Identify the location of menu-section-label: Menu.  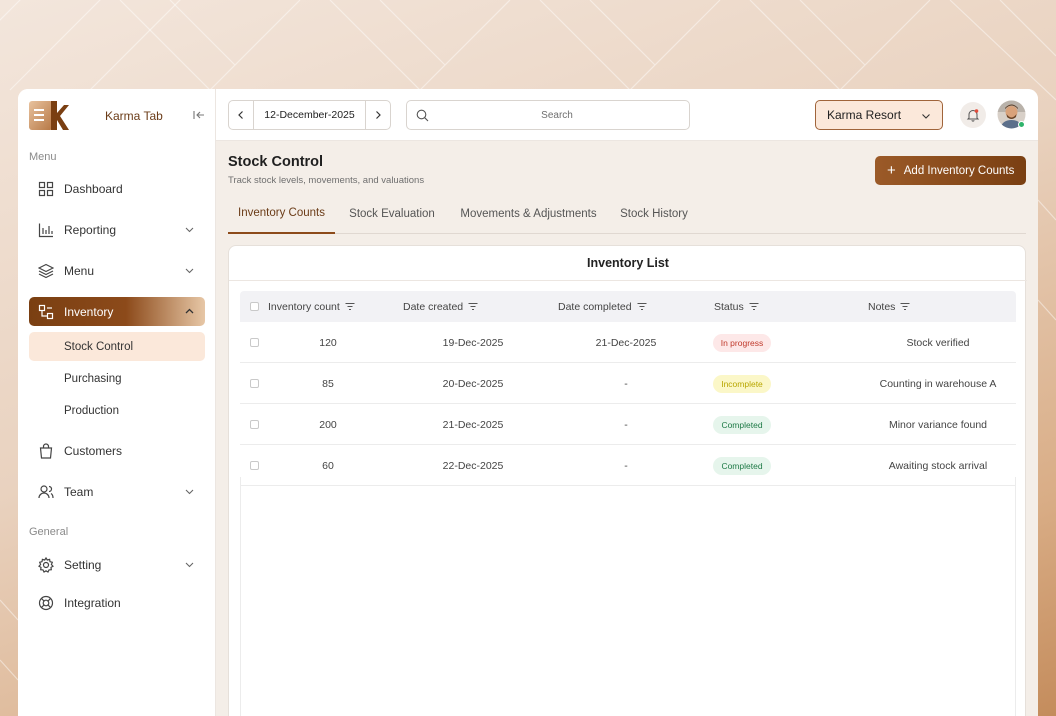
(43, 157).